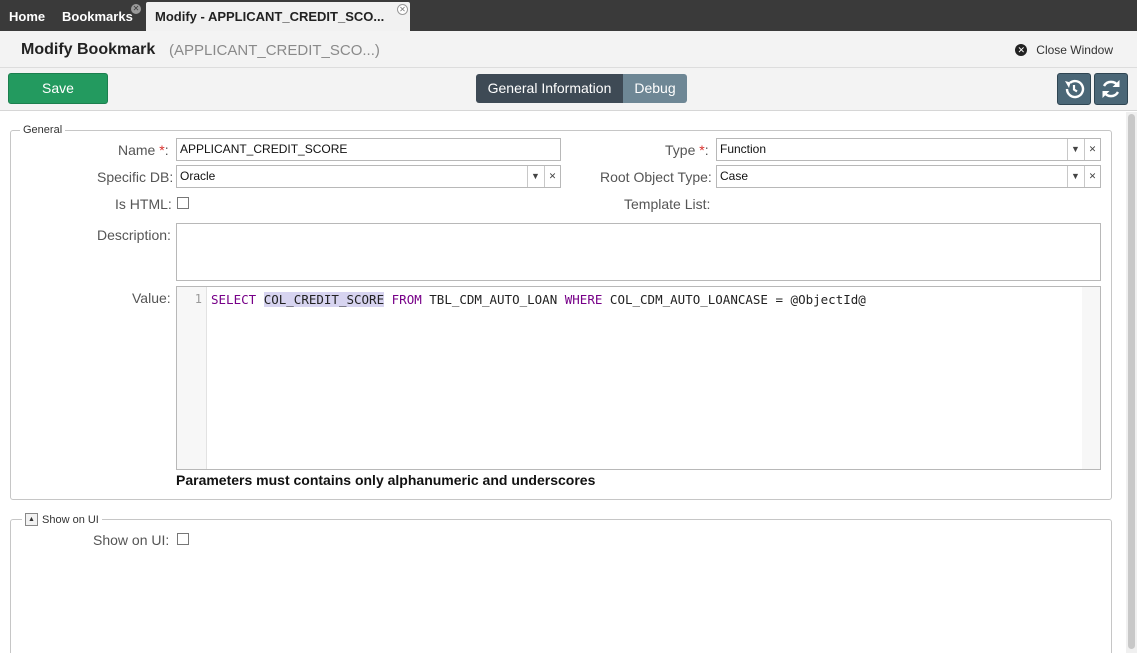 The height and width of the screenshot is (653, 1137). What do you see at coordinates (583, 299) in the screenshot?
I see `code-keyword-where: WHERE` at bounding box center [583, 299].